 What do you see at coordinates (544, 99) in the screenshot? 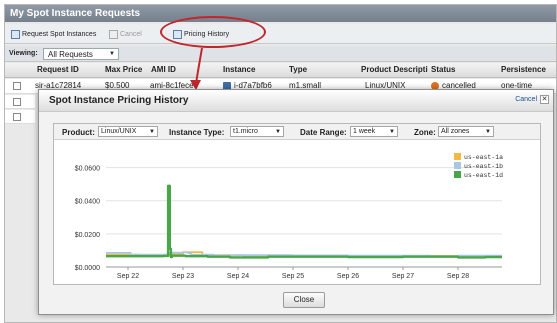
I see `close-icon: ✕` at bounding box center [544, 99].